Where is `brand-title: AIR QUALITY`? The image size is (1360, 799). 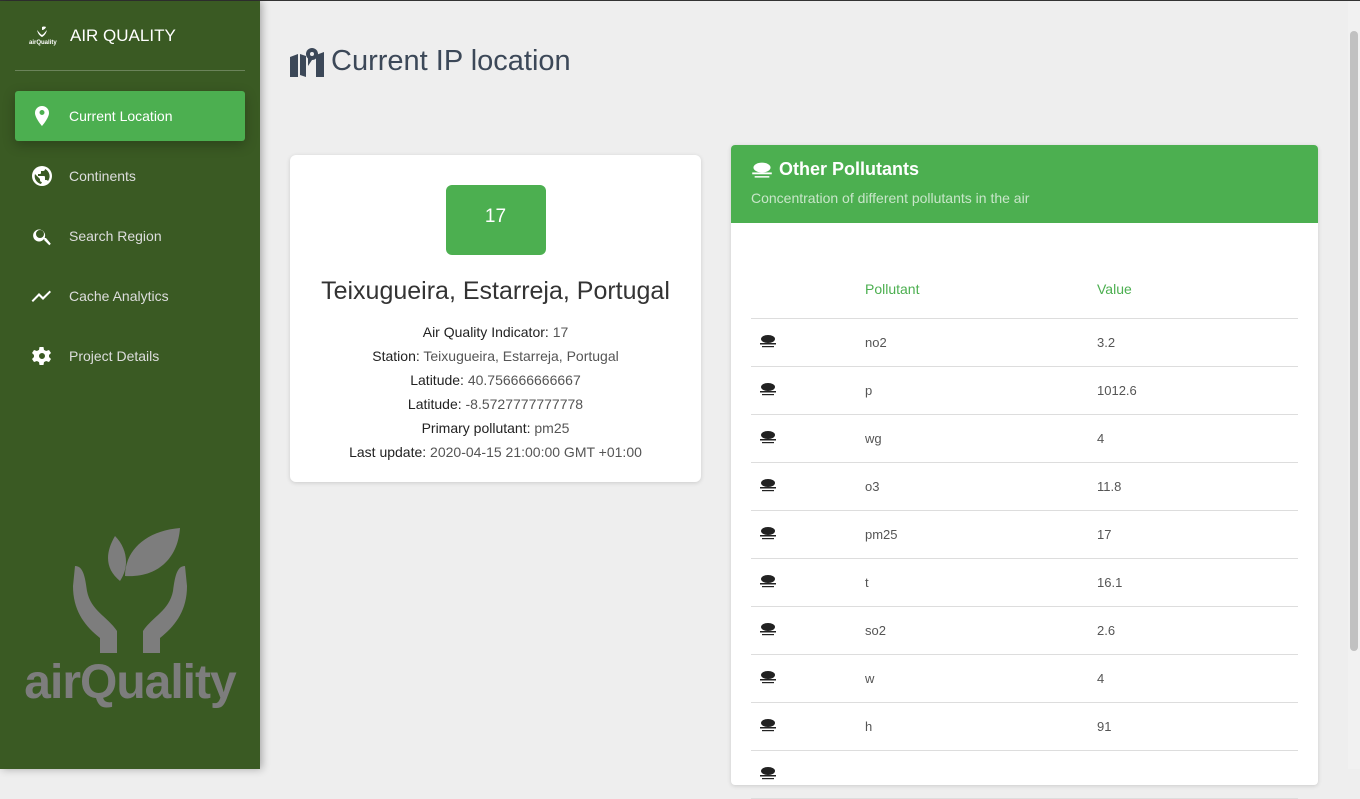 brand-title: AIR QUALITY is located at coordinates (123, 35).